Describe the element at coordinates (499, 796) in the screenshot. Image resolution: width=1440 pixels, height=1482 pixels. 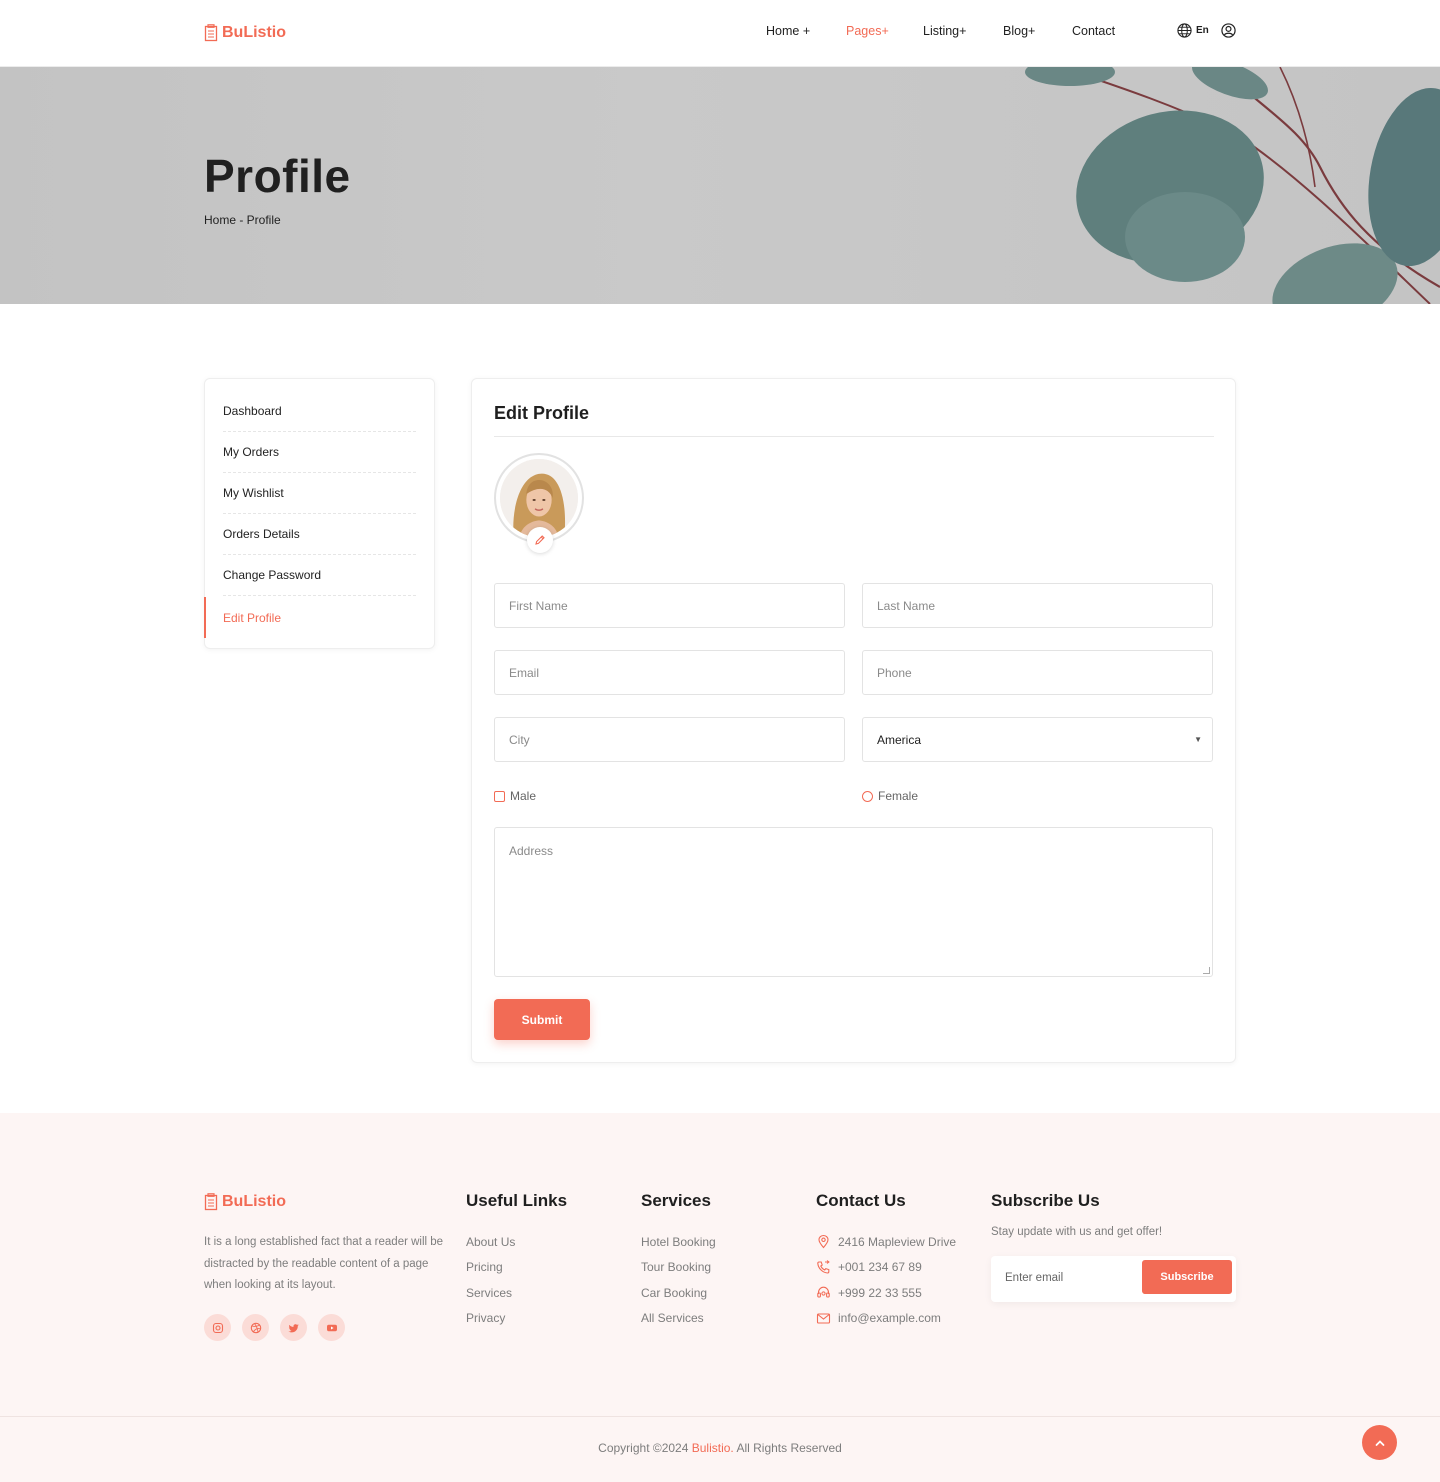
I see `checkbox` at that location.